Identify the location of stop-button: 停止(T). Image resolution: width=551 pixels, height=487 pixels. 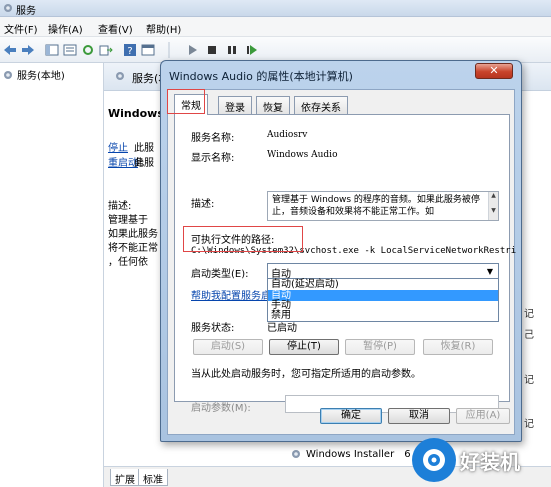
(304, 347).